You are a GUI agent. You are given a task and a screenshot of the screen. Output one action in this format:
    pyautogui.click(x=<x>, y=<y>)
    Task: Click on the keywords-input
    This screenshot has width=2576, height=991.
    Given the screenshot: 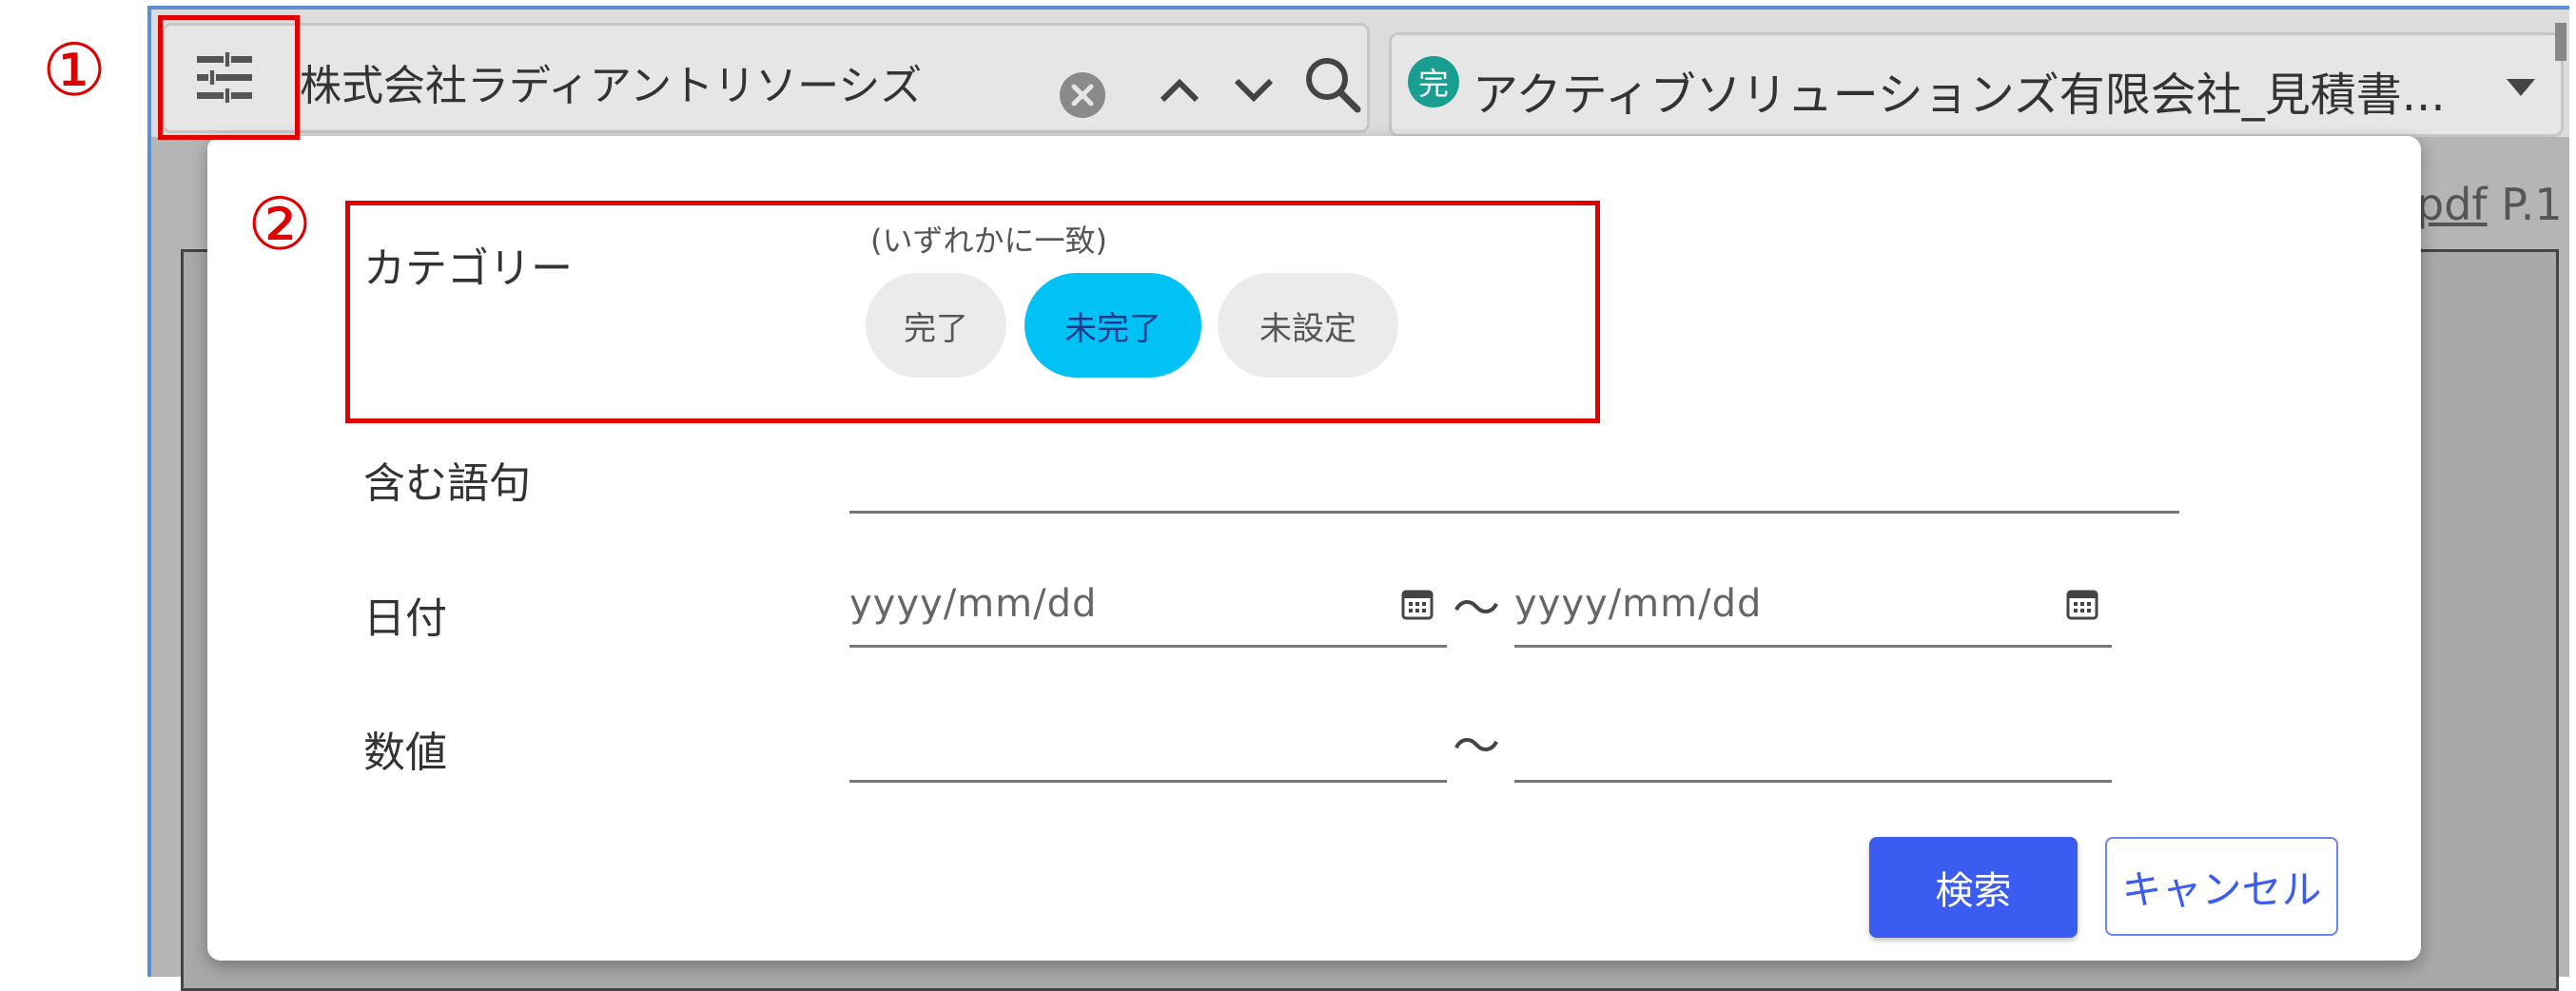 What is the action you would take?
    pyautogui.click(x=1514, y=512)
    